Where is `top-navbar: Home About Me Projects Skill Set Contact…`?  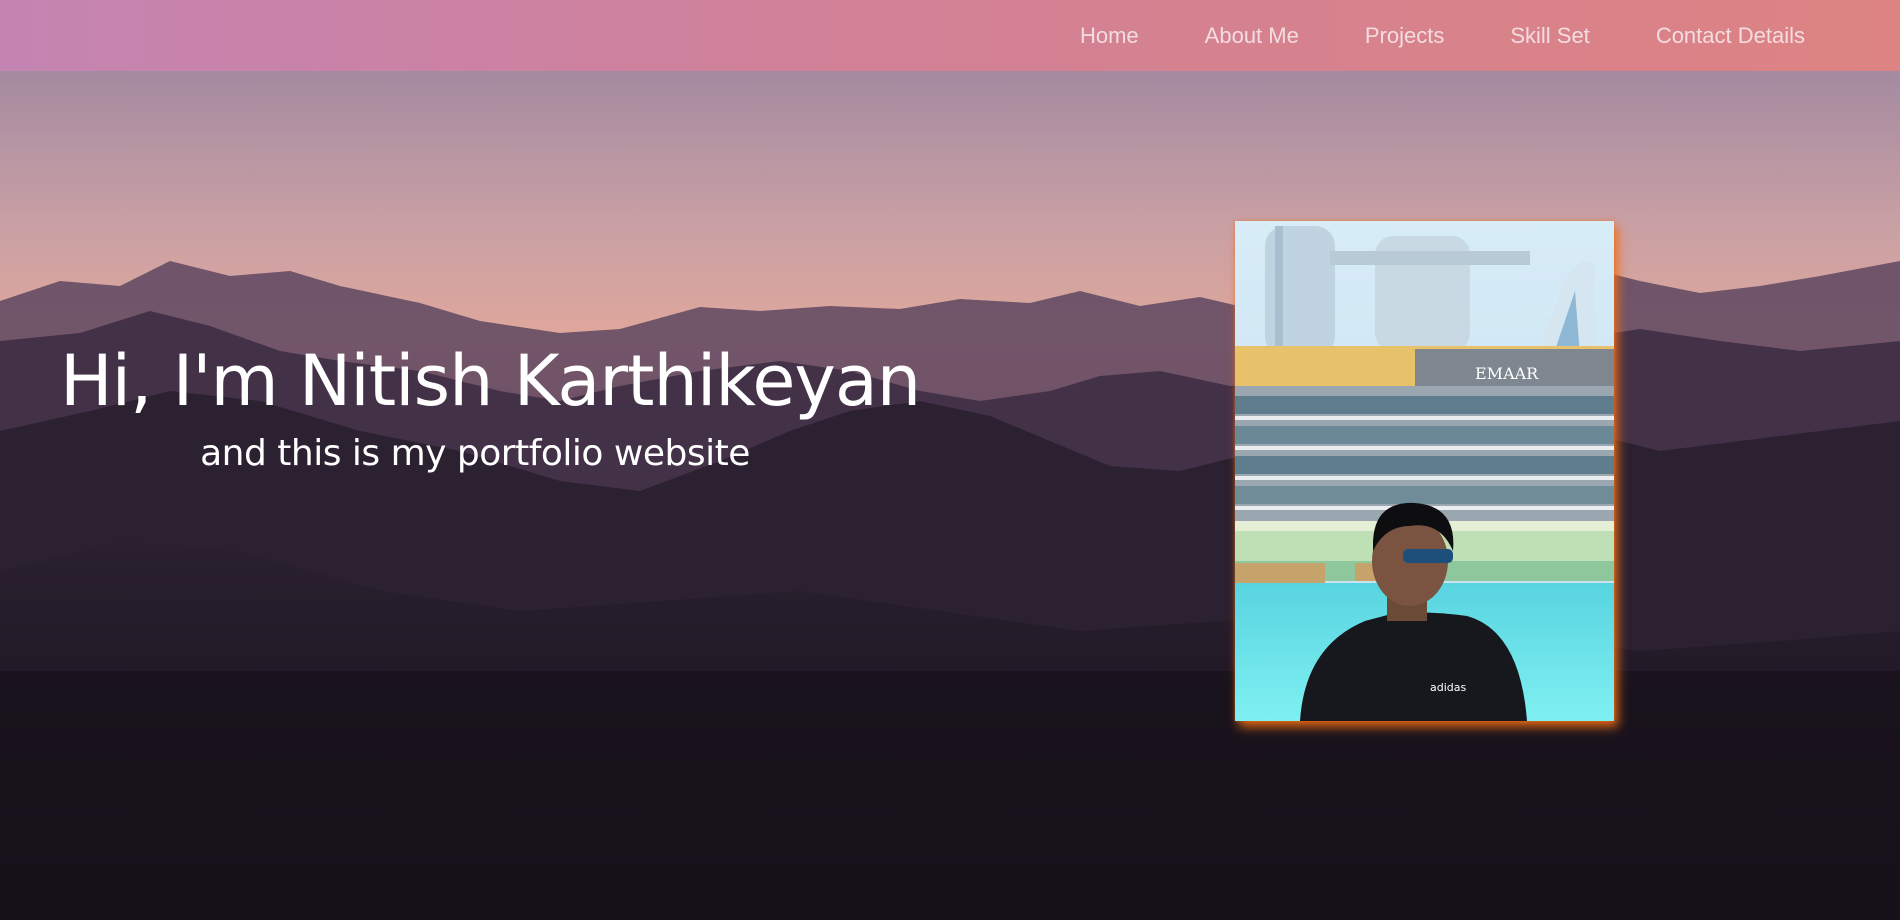
top-navbar: Home About Me Projects Skill Set Contact… is located at coordinates (950, 35).